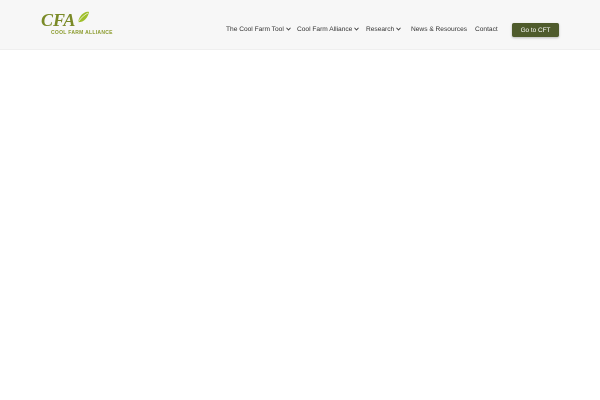 Image resolution: width=600 pixels, height=400 pixels. What do you see at coordinates (255, 29) in the screenshot?
I see `nav-item-label: The Cool Farm Tool` at bounding box center [255, 29].